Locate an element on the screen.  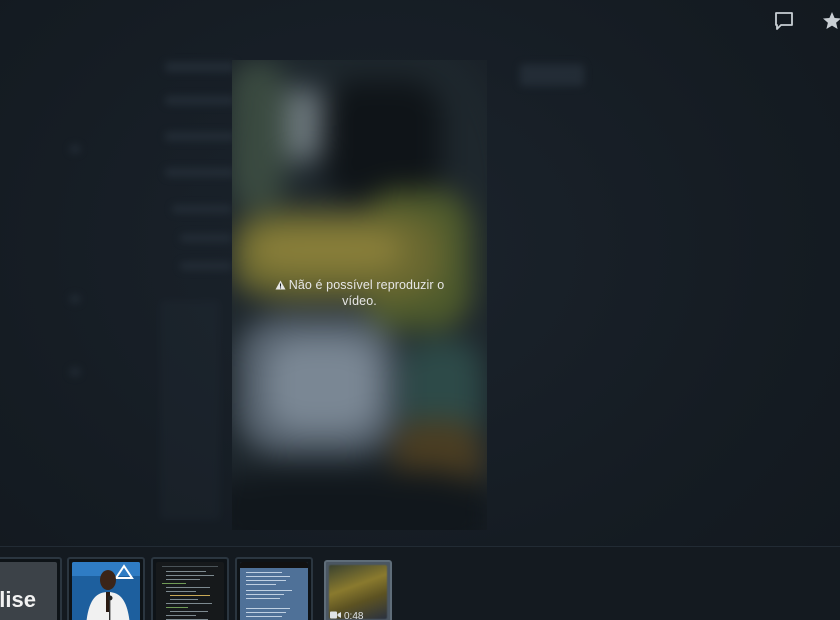
thumbnail-image-1: alise is located at coordinates (31, 588).